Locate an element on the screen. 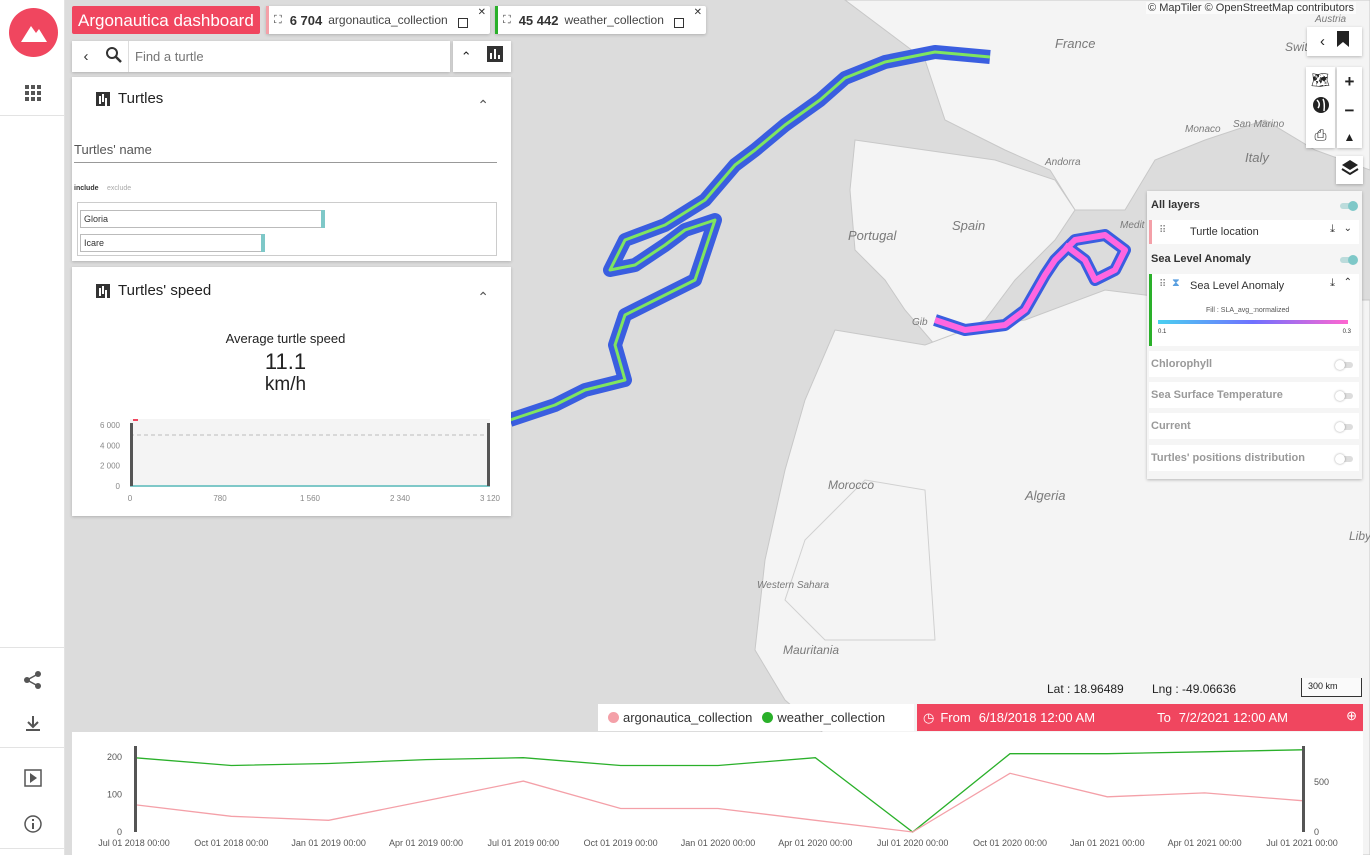  all-layers-toggle is located at coordinates (1349, 206).